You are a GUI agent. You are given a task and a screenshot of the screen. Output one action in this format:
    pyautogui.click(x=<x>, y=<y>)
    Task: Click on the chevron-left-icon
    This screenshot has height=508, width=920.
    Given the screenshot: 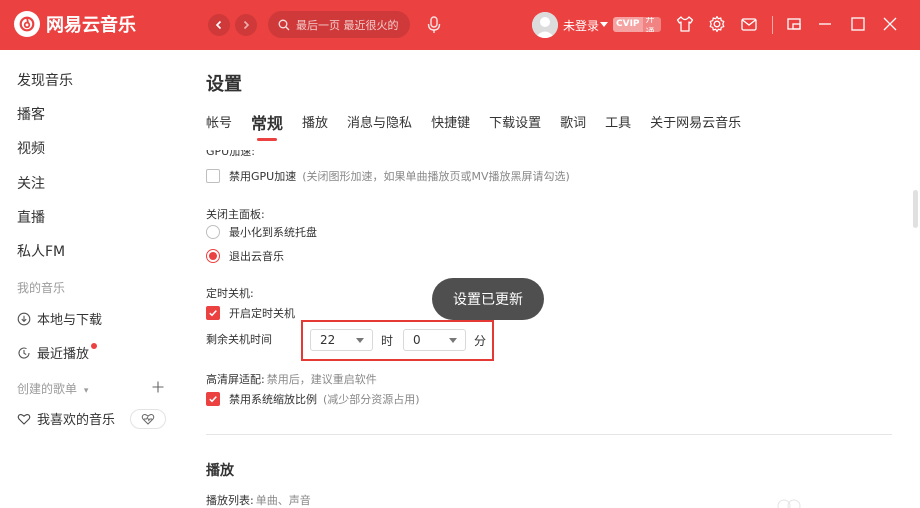 What is the action you would take?
    pyautogui.click(x=218, y=25)
    